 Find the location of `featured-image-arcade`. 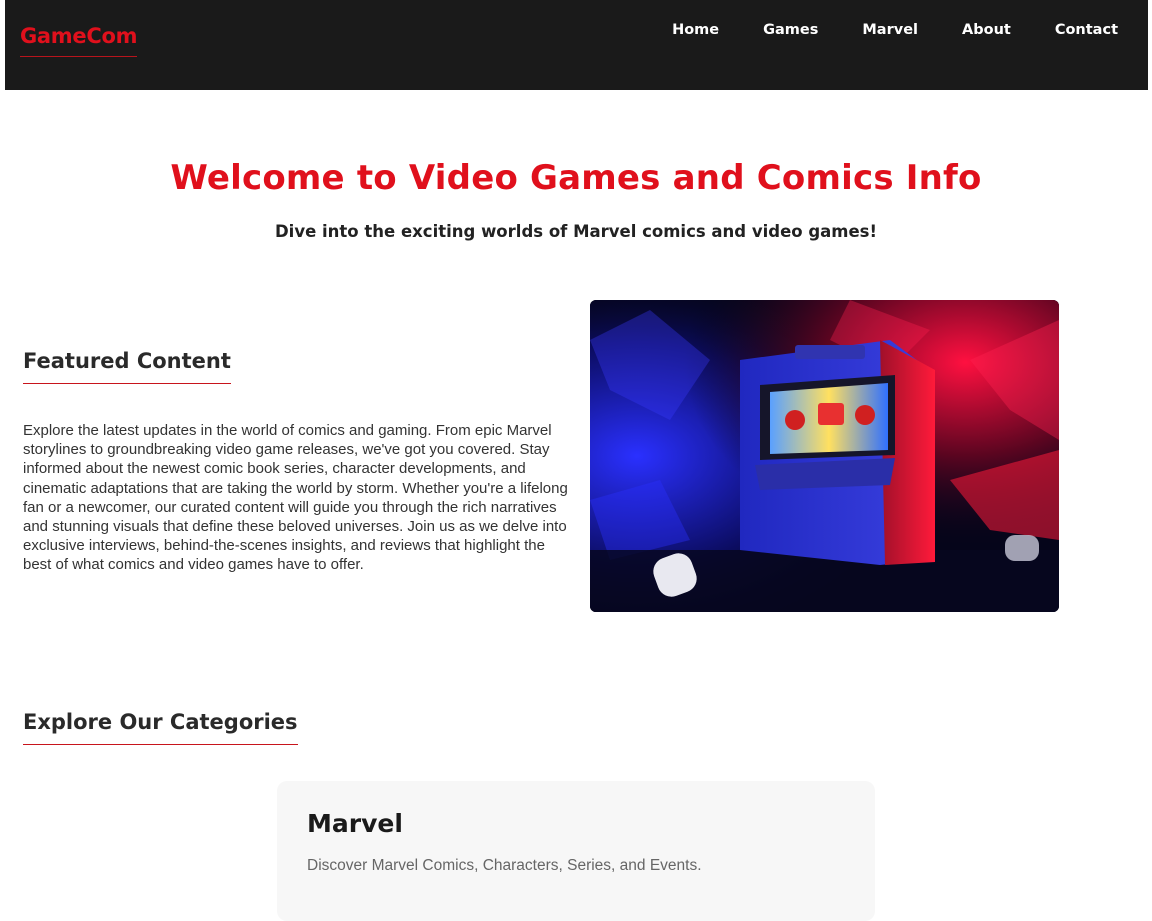

featured-image-arcade is located at coordinates (824, 456).